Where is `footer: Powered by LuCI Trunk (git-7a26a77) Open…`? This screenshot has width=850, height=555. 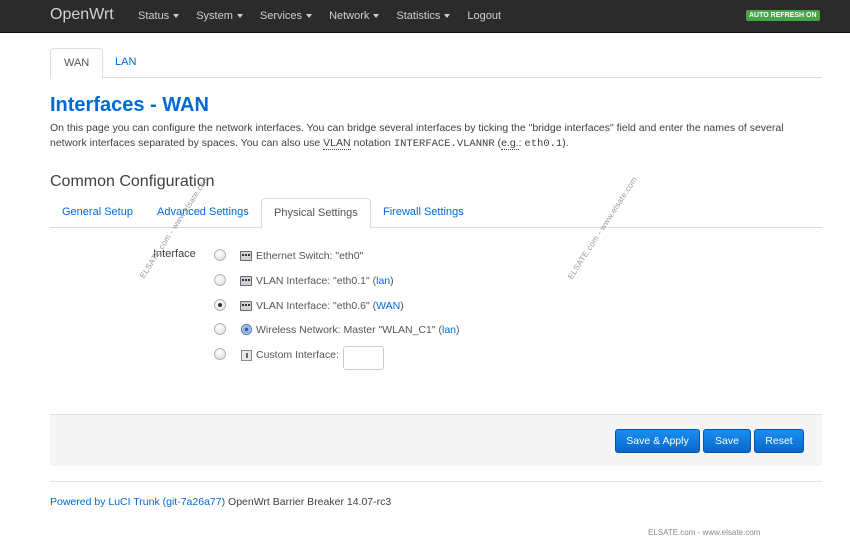 footer: Powered by LuCI Trunk (git-7a26a77) Open… is located at coordinates (220, 502).